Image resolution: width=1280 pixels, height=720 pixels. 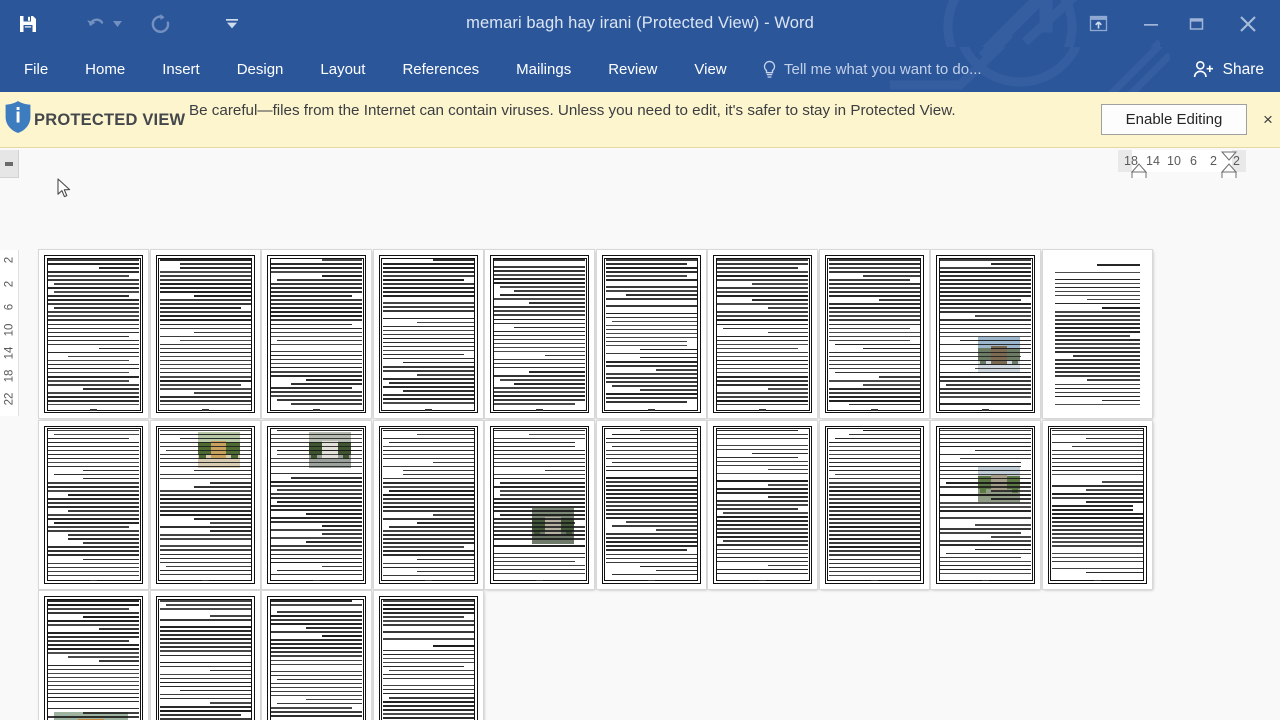 I want to click on minimize-icon, so click(x=1151, y=24).